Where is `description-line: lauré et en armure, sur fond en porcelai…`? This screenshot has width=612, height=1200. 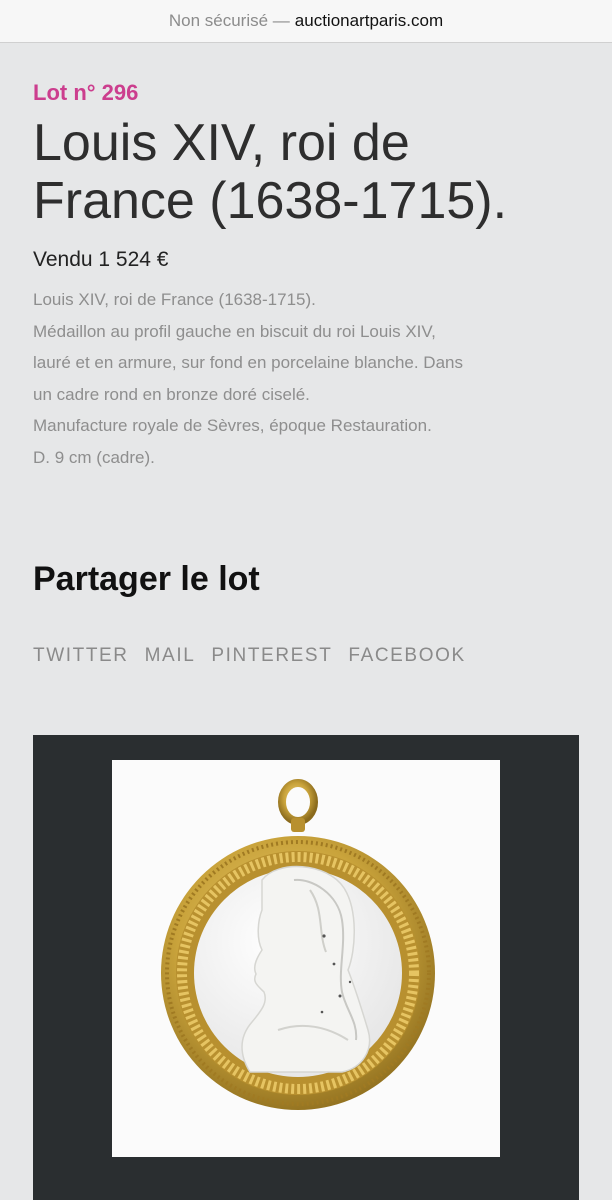 description-line: lauré et en armure, sur fond en porcelai… is located at coordinates (248, 362).